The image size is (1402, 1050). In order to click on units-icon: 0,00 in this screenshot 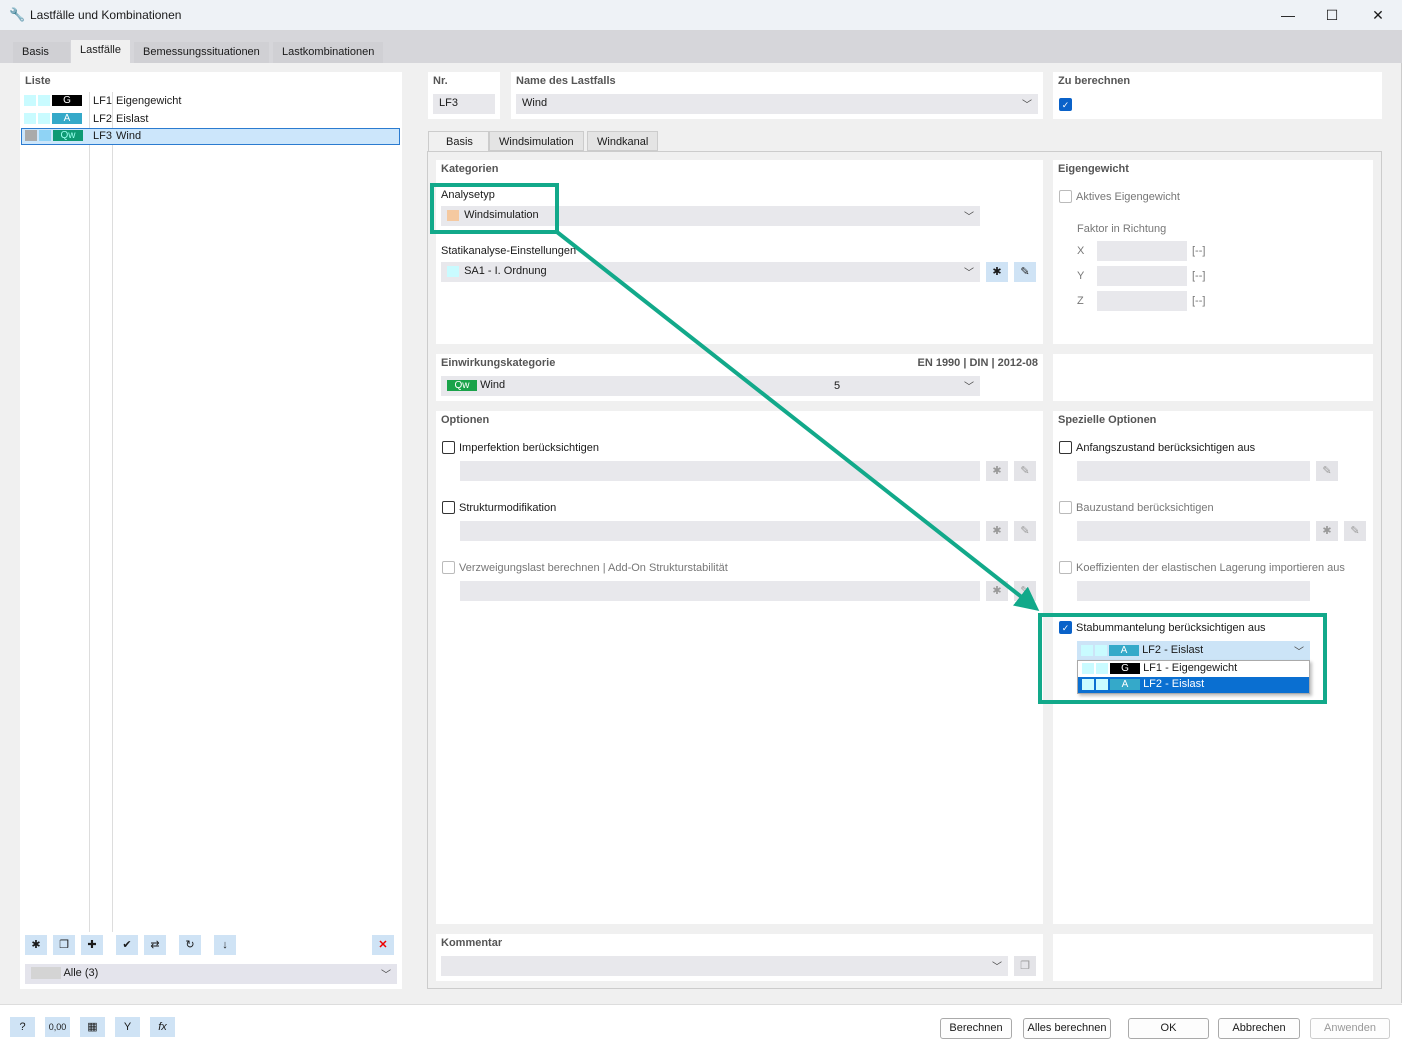, I will do `click(57, 1027)`.